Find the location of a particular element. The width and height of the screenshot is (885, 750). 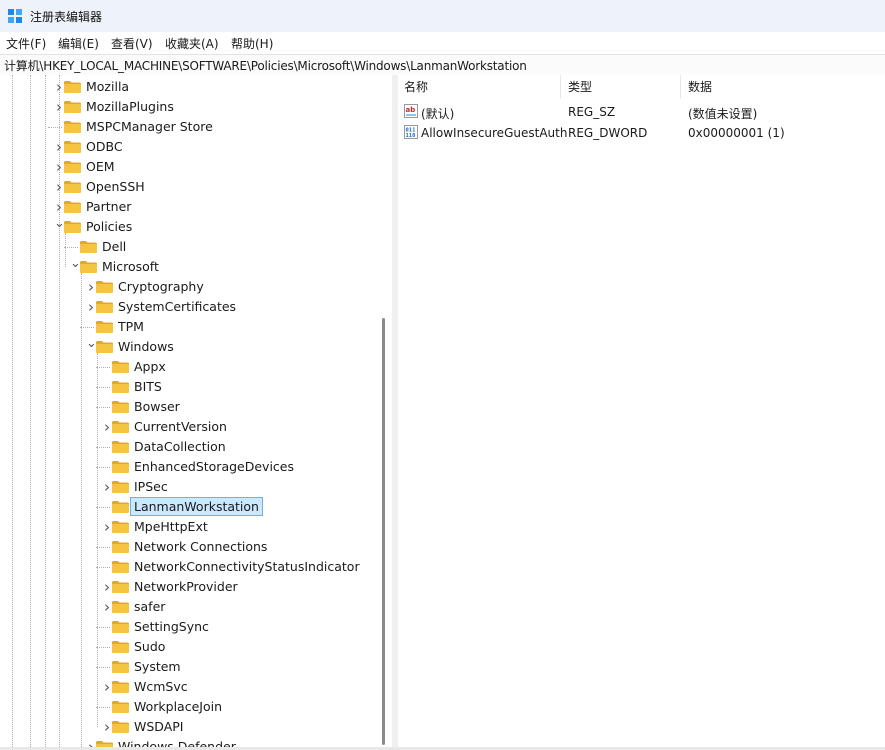

tree-item-appx: Appx is located at coordinates (233, 367).